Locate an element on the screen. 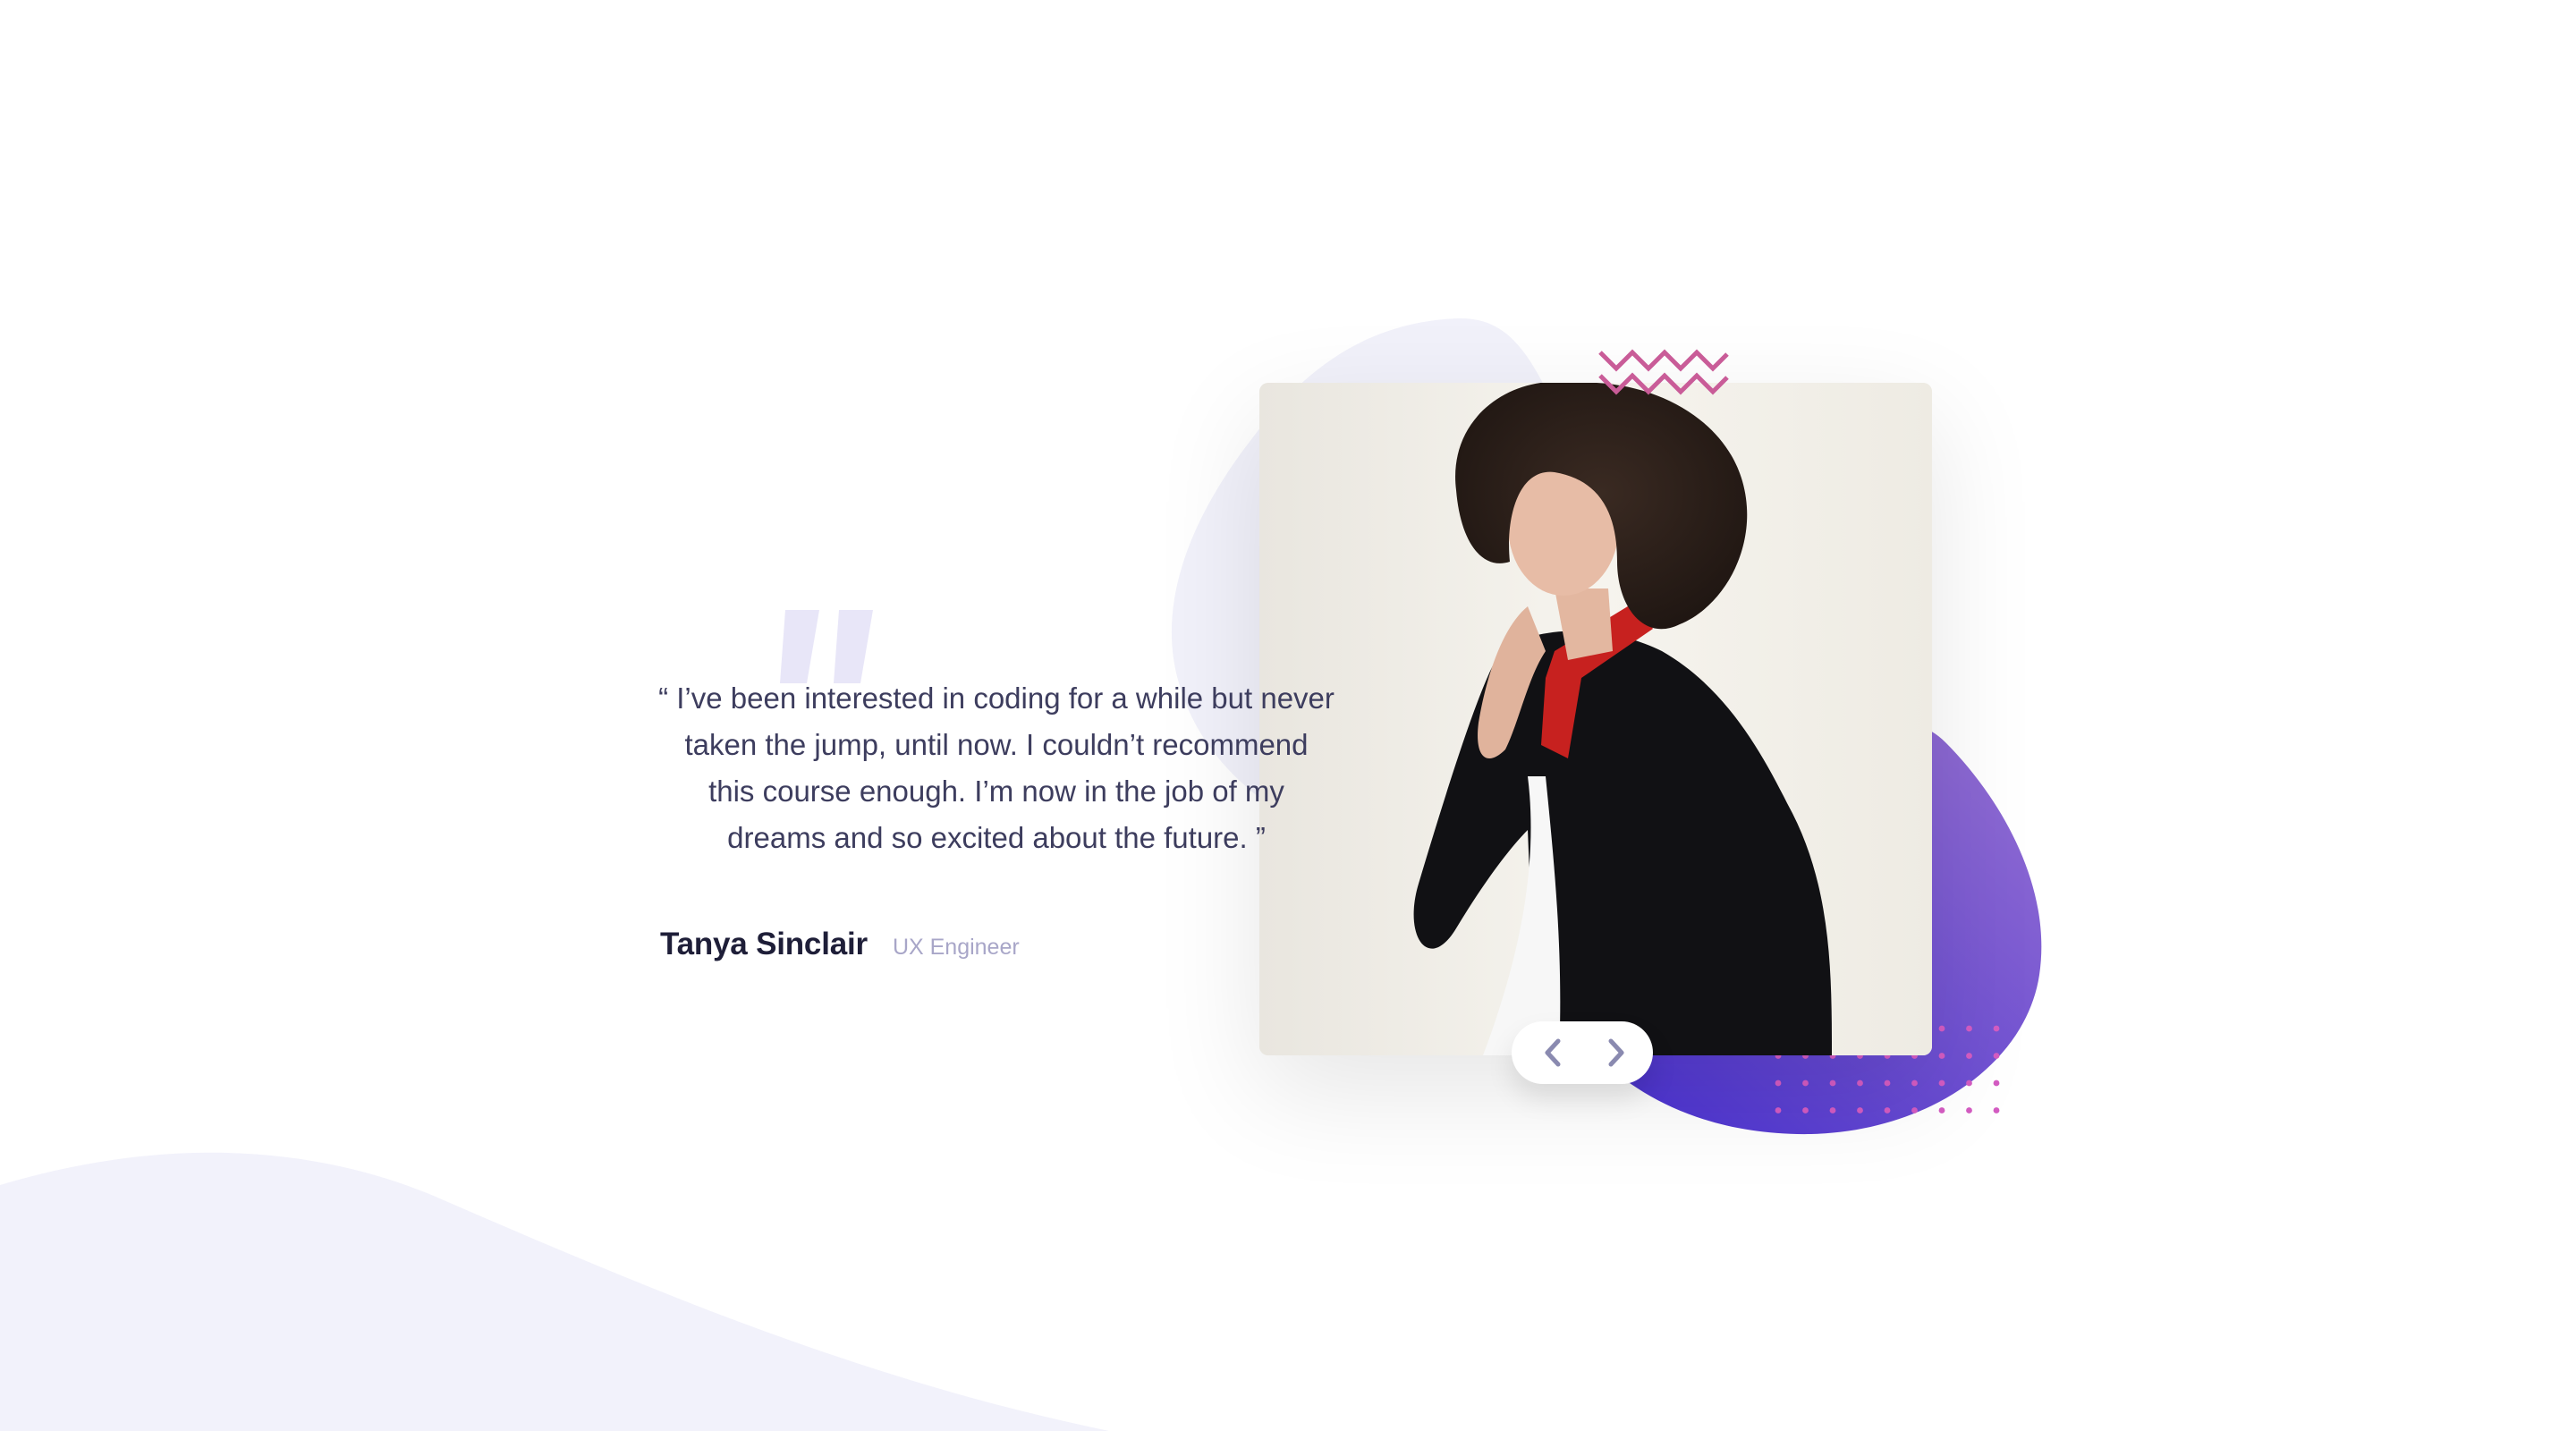  previous-button is located at coordinates (1553, 1053).